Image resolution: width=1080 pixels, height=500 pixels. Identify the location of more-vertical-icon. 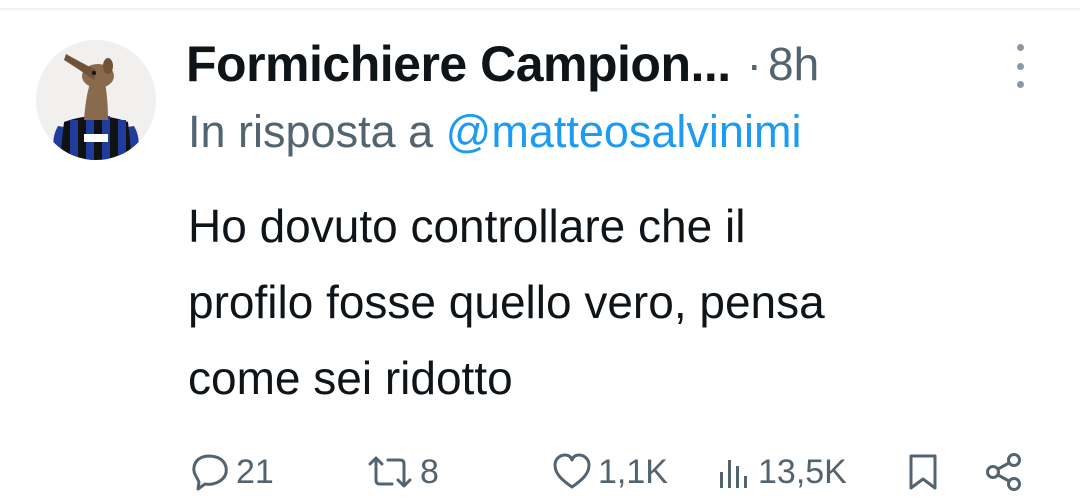
(1020, 66).